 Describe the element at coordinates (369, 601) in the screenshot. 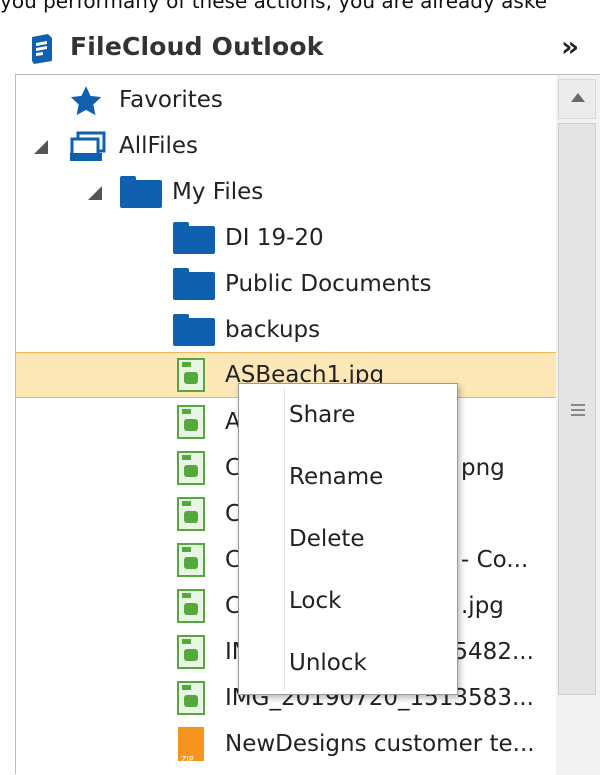

I see `menu-item-lock: Lock` at that location.